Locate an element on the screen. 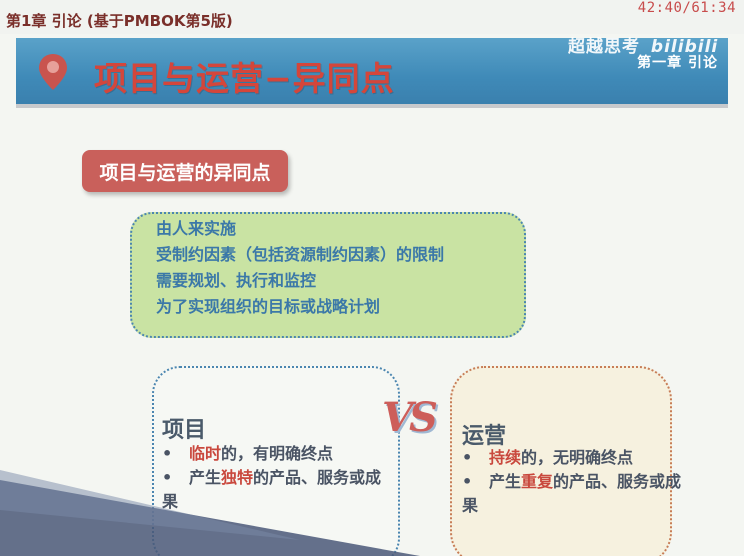 The height and width of the screenshot is (556, 744). commonality-item: 为了实现组织的目标或战略计划 is located at coordinates (268, 306).